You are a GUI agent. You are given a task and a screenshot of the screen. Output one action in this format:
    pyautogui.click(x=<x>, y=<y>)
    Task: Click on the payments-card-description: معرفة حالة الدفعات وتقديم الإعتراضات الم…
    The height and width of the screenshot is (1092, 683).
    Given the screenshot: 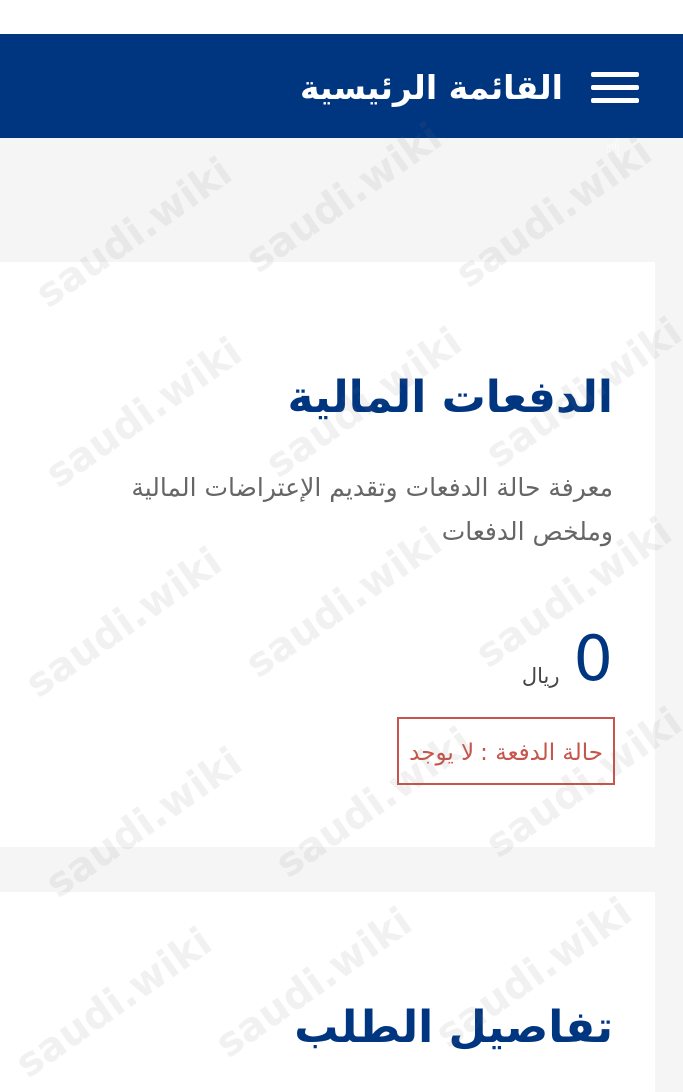 What is the action you would take?
    pyautogui.click(x=372, y=509)
    